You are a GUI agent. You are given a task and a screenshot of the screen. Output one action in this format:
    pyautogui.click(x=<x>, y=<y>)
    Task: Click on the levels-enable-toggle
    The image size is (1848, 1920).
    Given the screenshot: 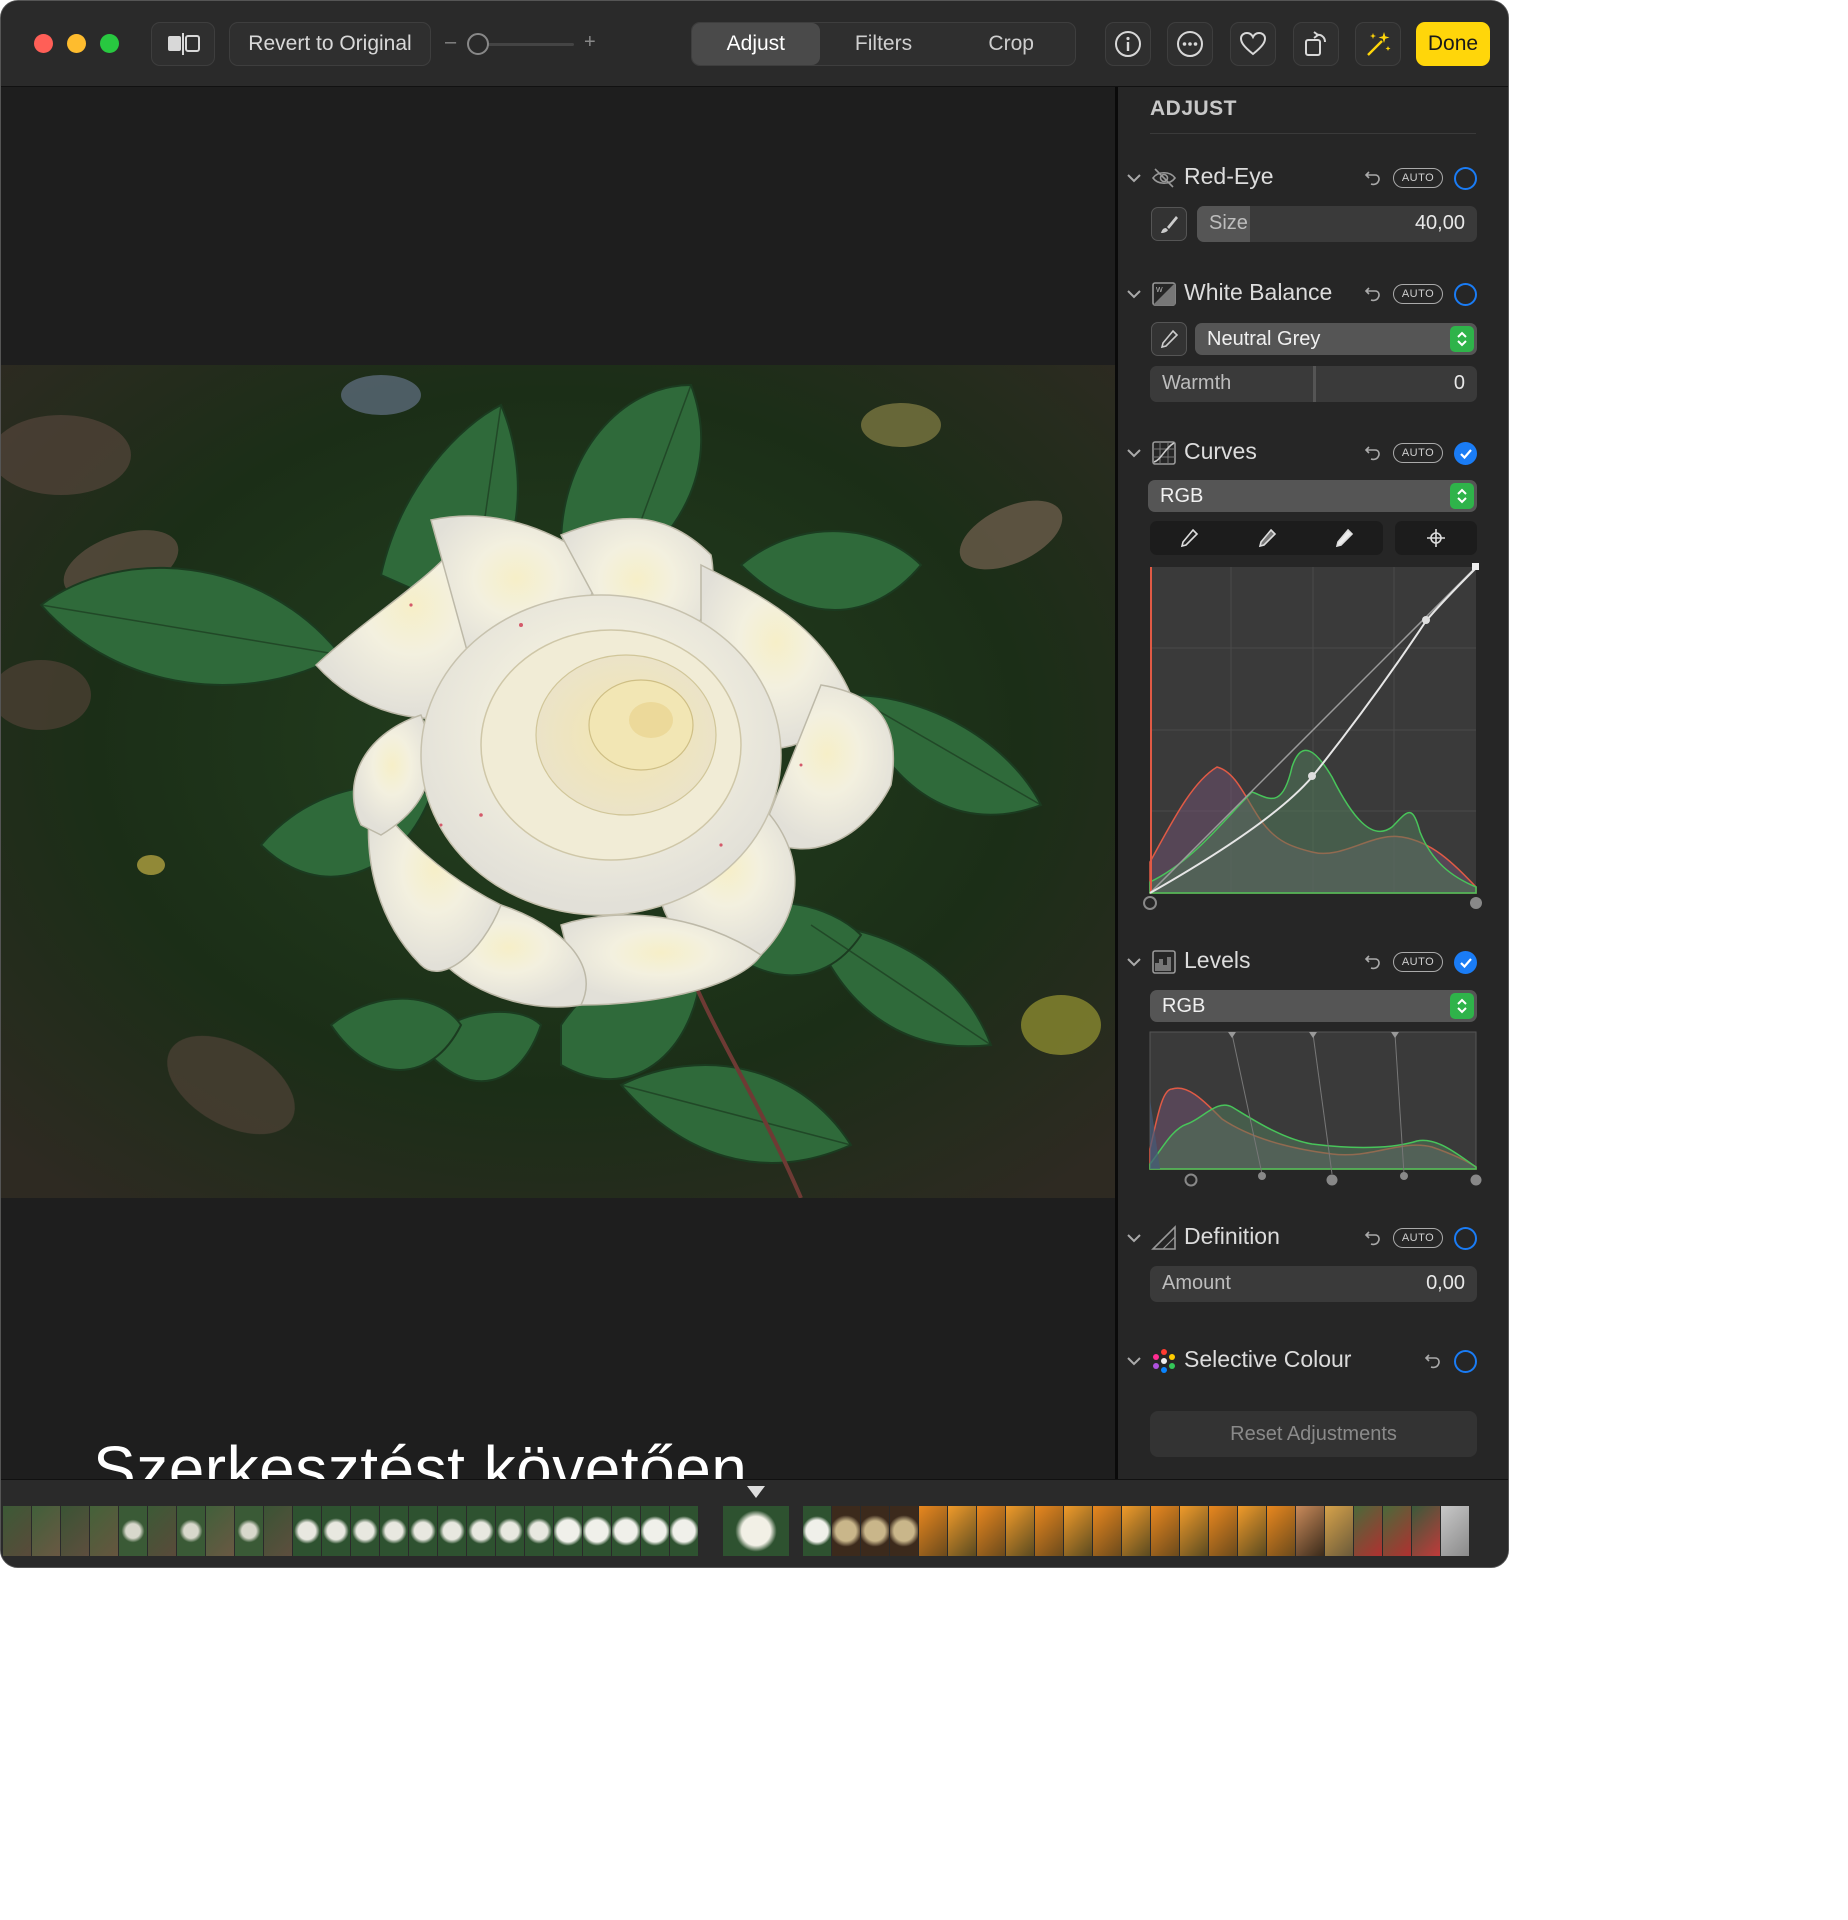 What is the action you would take?
    pyautogui.click(x=1465, y=962)
    